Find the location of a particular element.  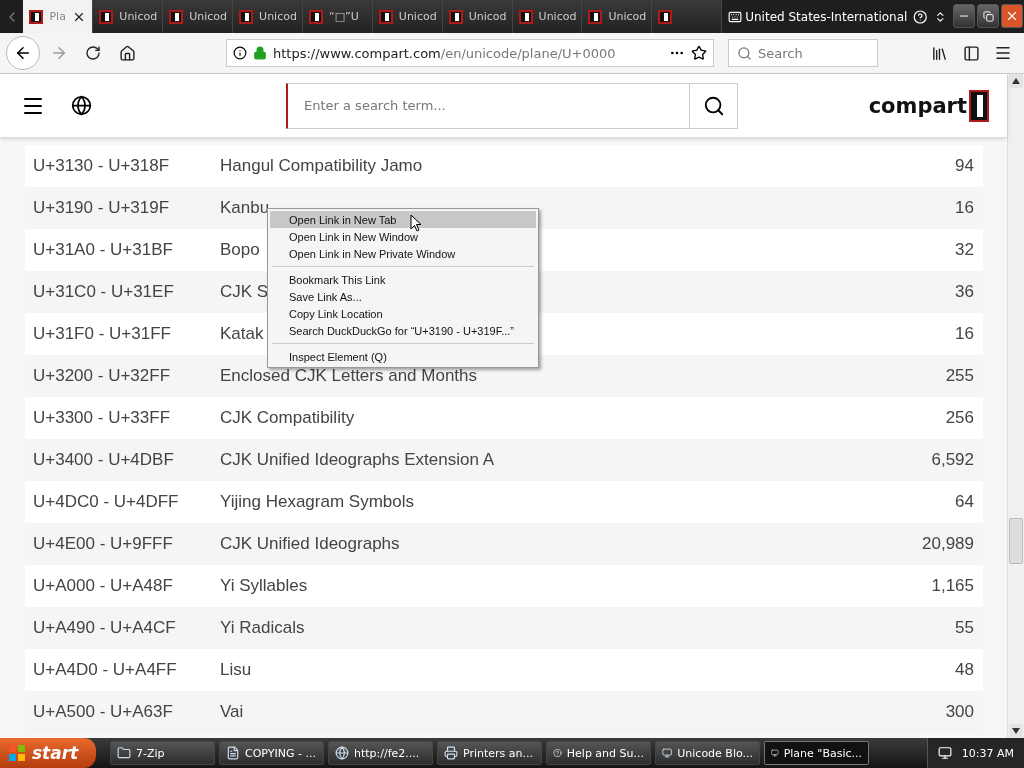

range-cell-text: U+31F0 - U+31FF is located at coordinates (102, 334).